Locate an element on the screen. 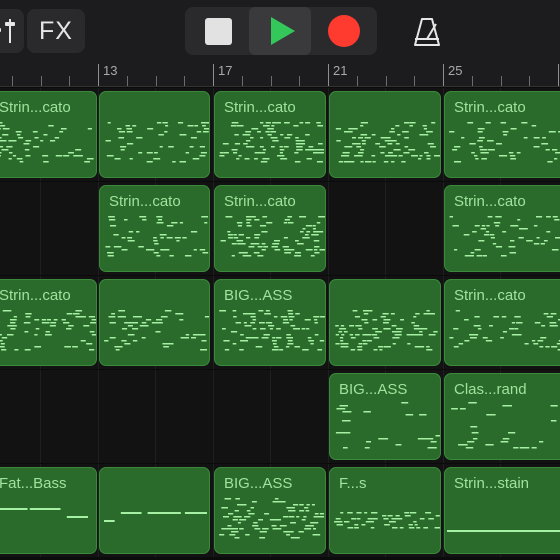 The width and height of the screenshot is (560, 560). region-name: F...s is located at coordinates (353, 483).